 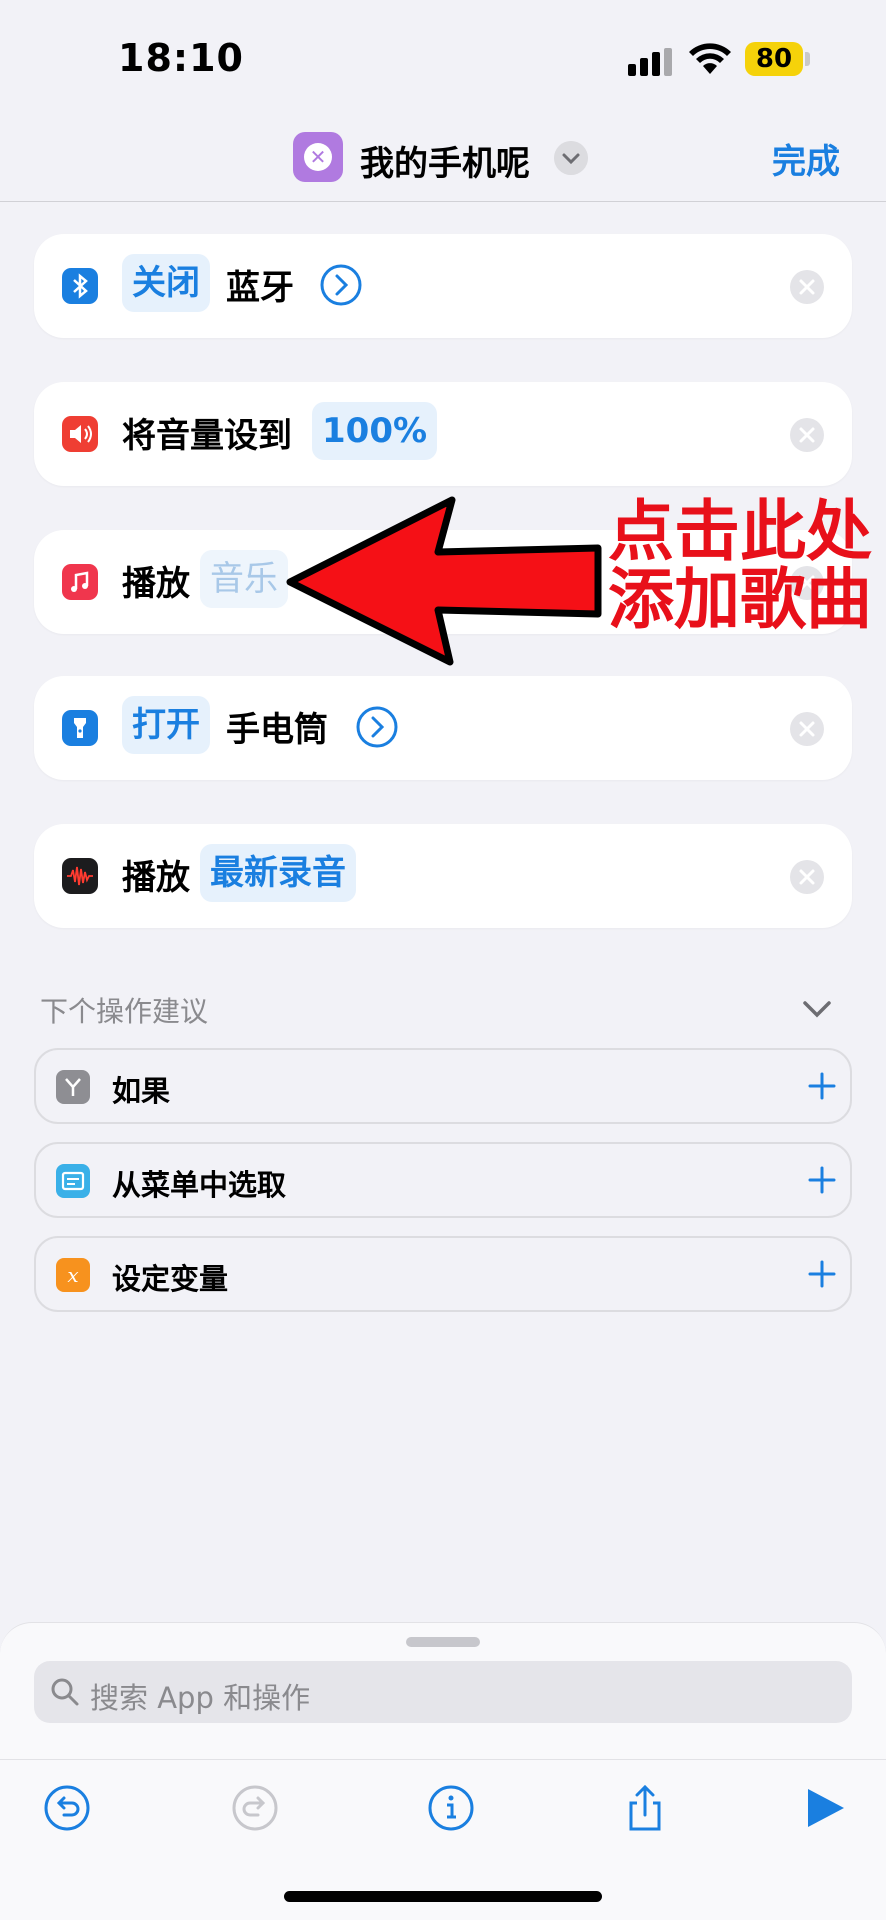 What do you see at coordinates (443, 728) in the screenshot?
I see `action-flashlight: 打开 手电筒` at bounding box center [443, 728].